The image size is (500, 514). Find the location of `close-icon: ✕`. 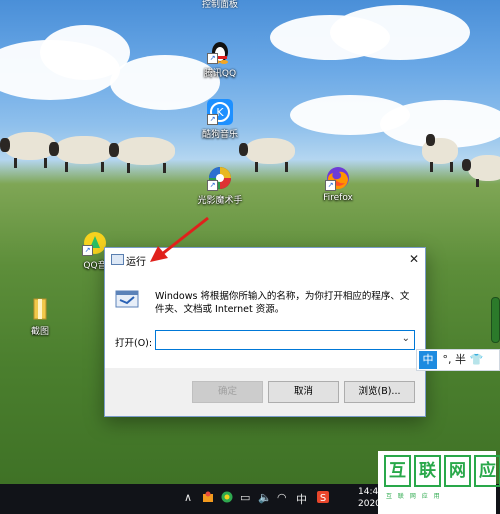

close-icon: ✕ is located at coordinates (414, 259).